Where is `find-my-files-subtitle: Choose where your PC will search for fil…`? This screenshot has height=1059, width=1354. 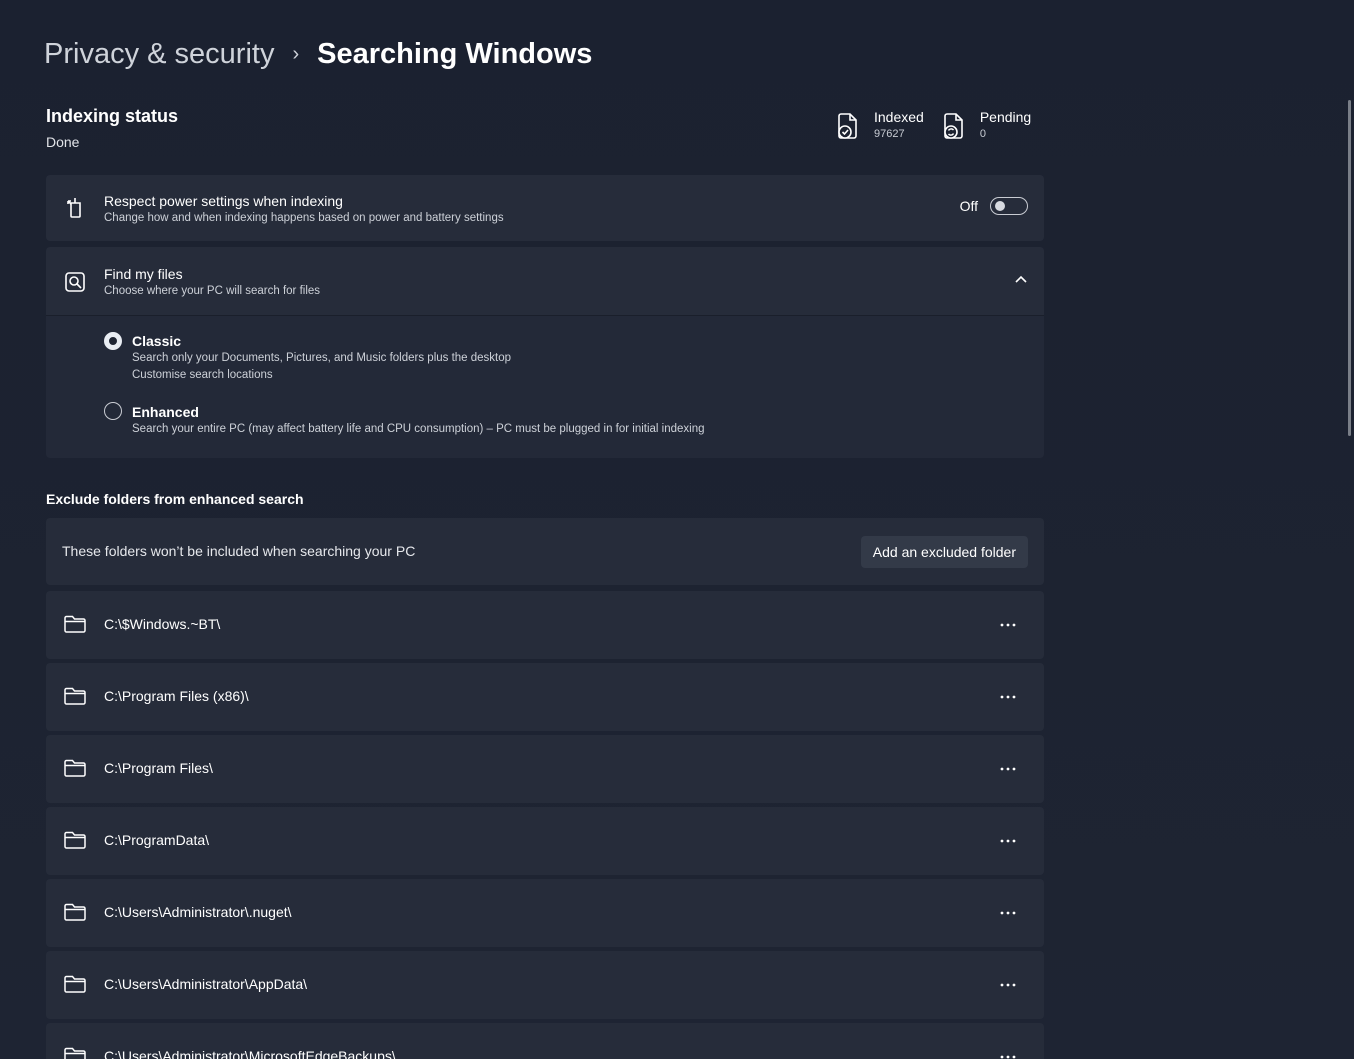
find-my-files-subtitle: Choose where your PC will search for fil… is located at coordinates (212, 291).